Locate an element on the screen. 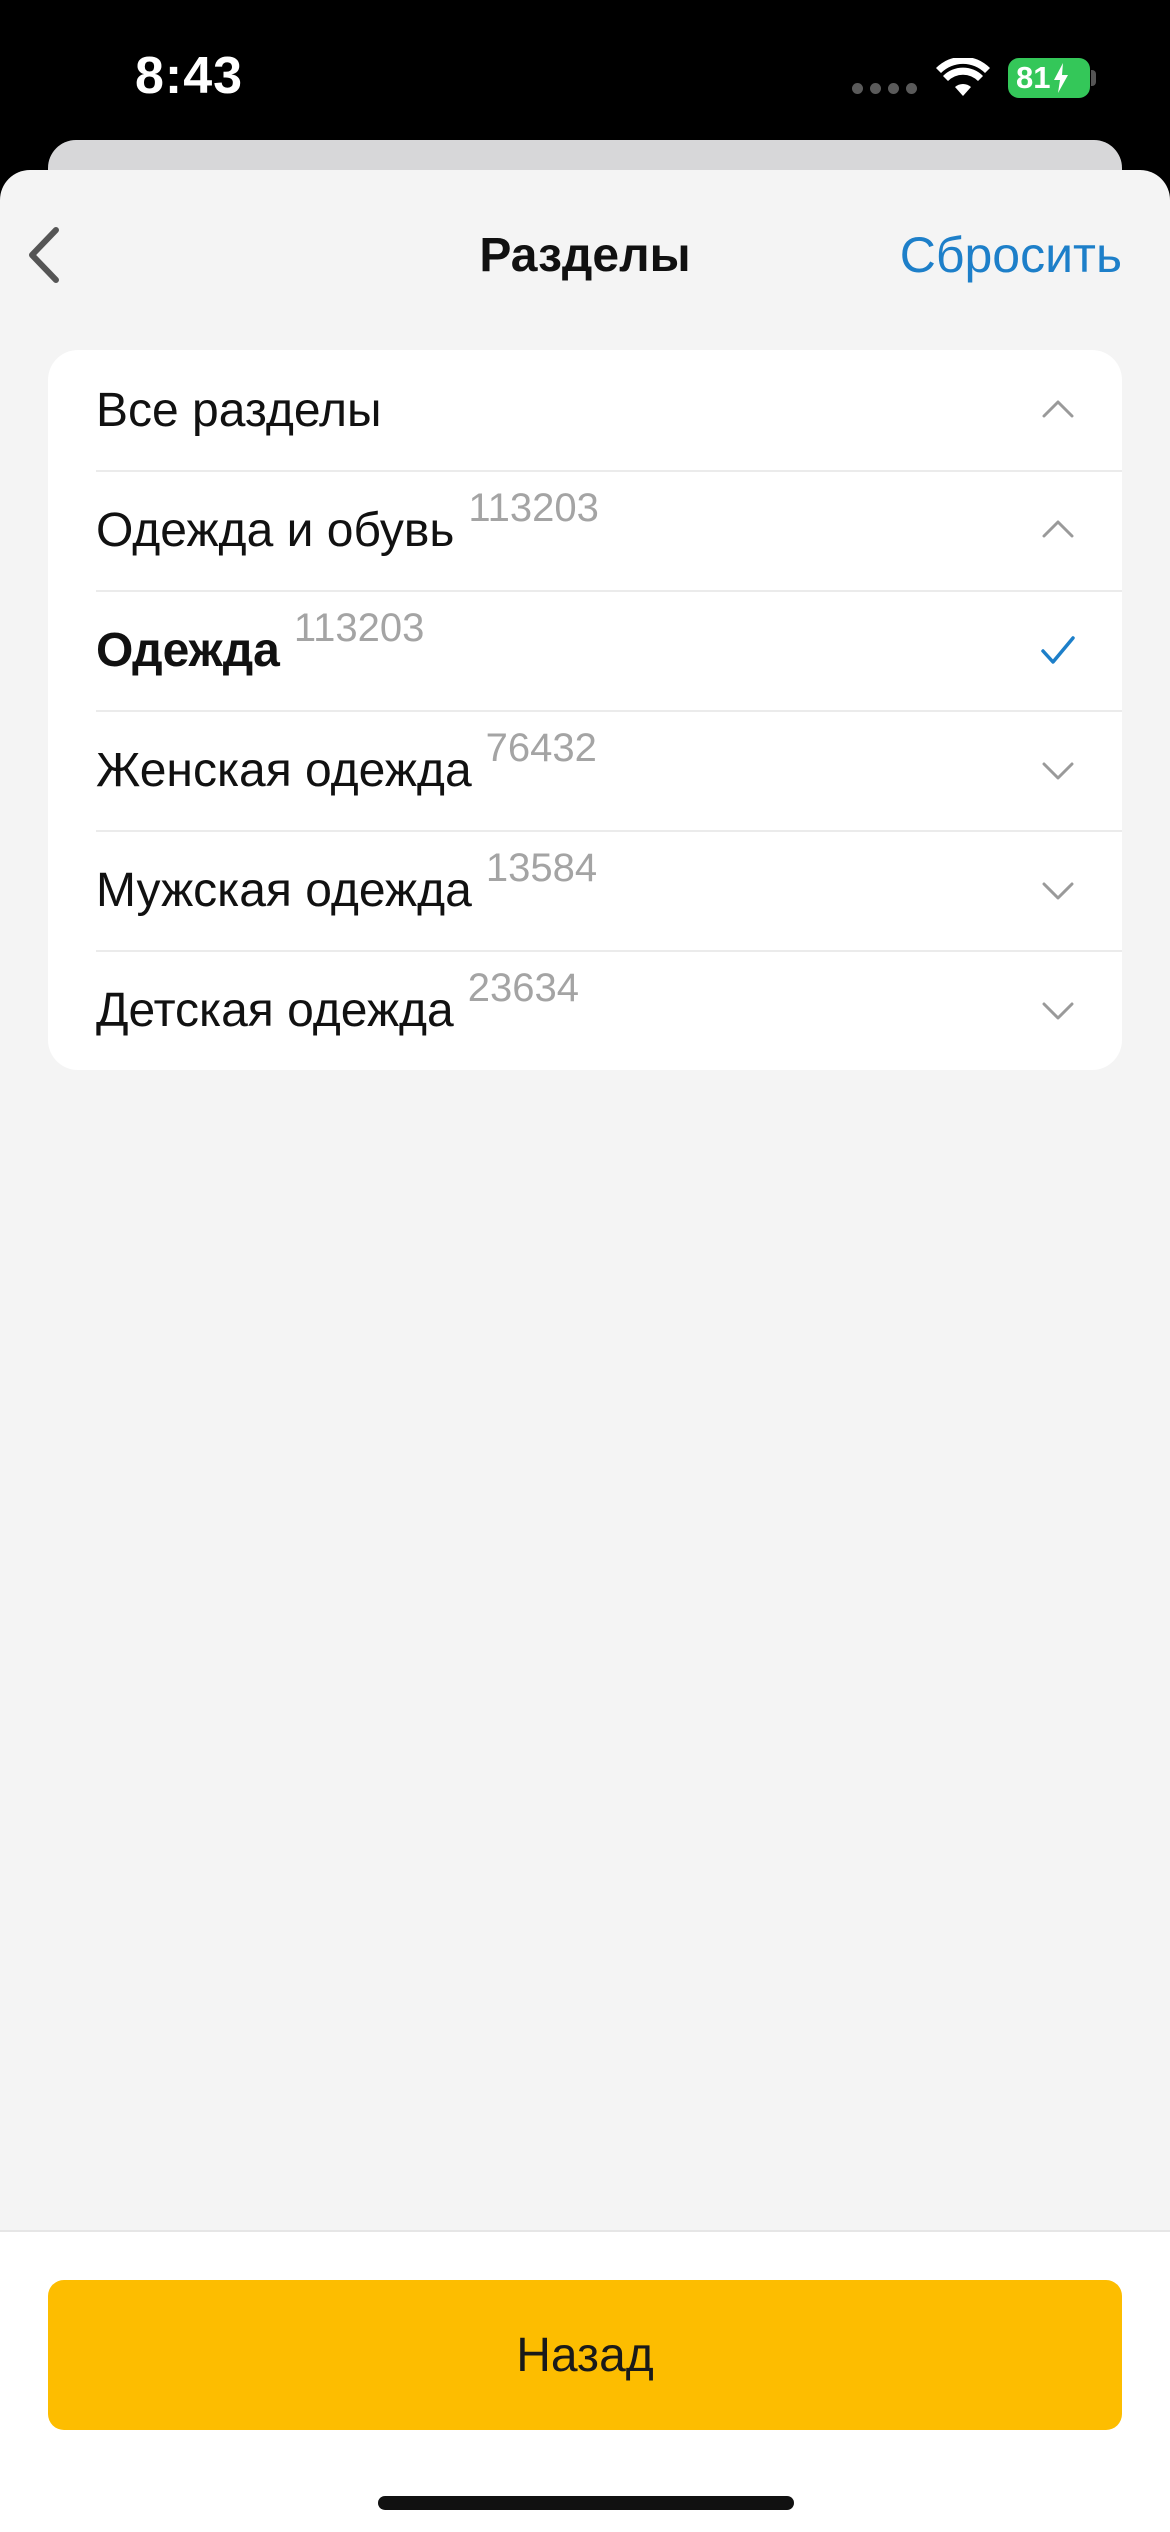 Image resolution: width=1170 pixels, height=2532 pixels. home-indicator is located at coordinates (586, 2503).